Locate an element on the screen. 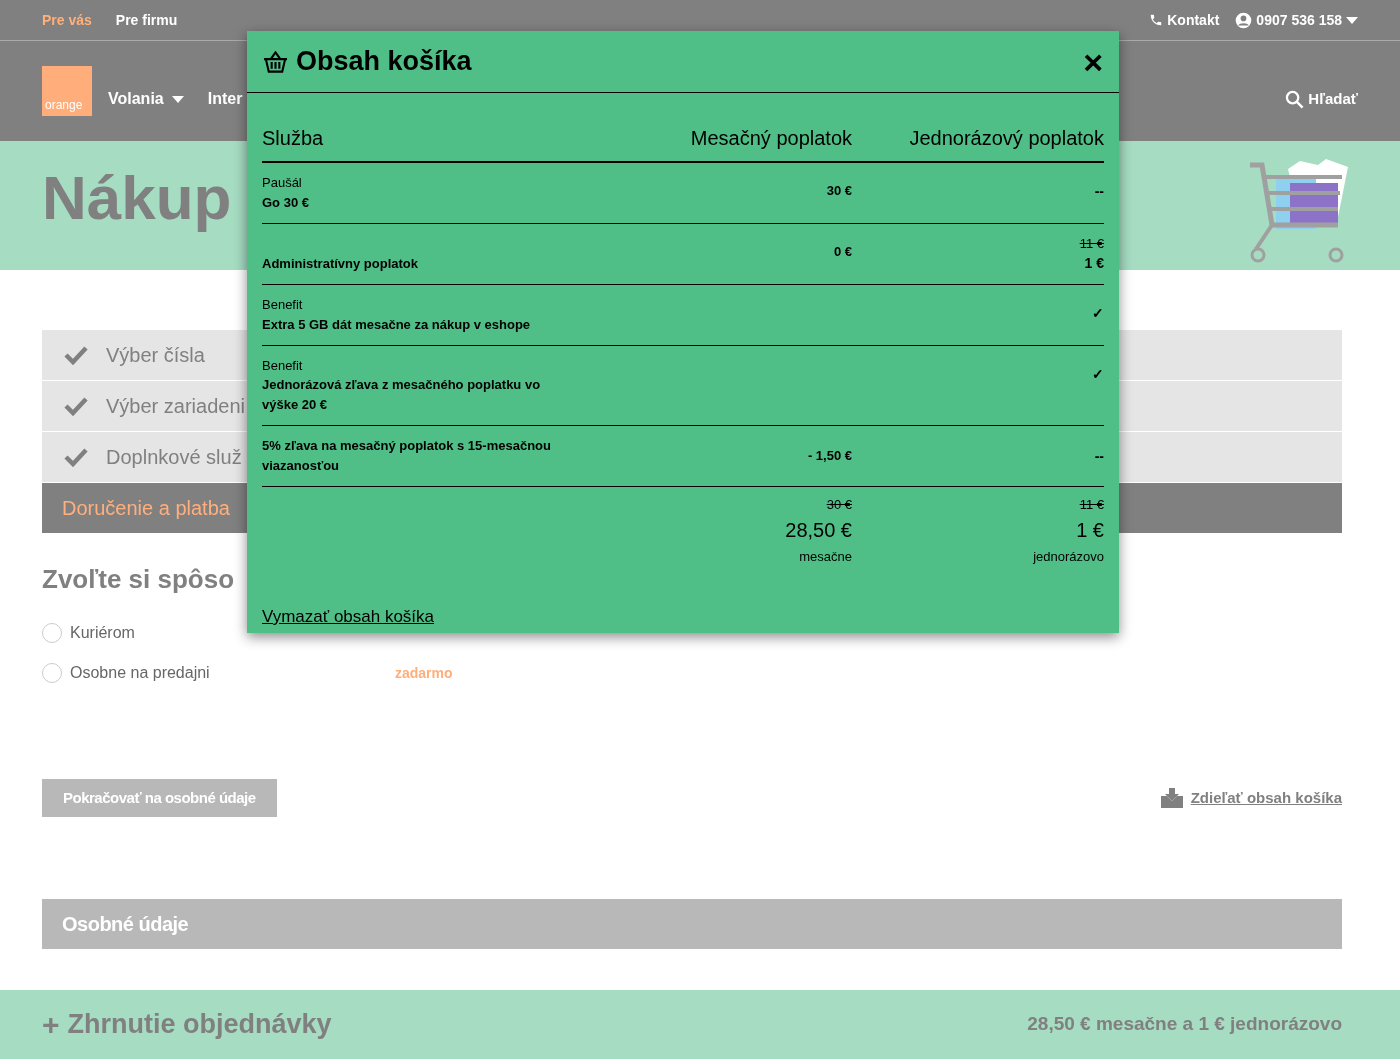  share-link: Zdieľať obsah košíka is located at coordinates (1266, 798).